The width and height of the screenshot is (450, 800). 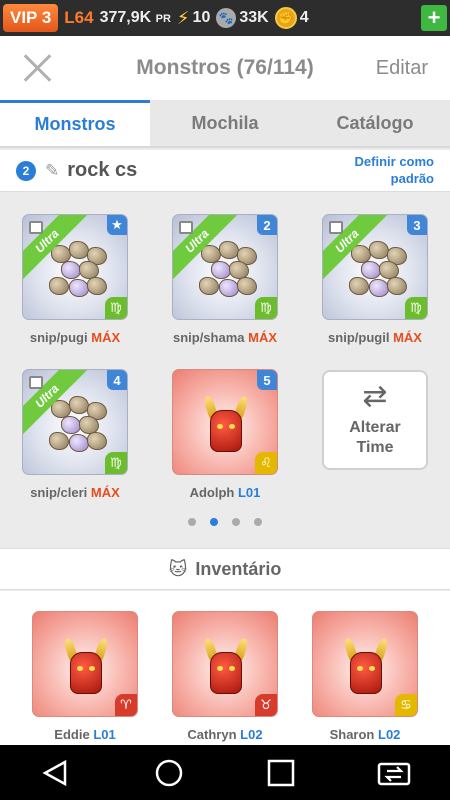 What do you see at coordinates (117, 380) in the screenshot?
I see `slot-badge: 4` at bounding box center [117, 380].